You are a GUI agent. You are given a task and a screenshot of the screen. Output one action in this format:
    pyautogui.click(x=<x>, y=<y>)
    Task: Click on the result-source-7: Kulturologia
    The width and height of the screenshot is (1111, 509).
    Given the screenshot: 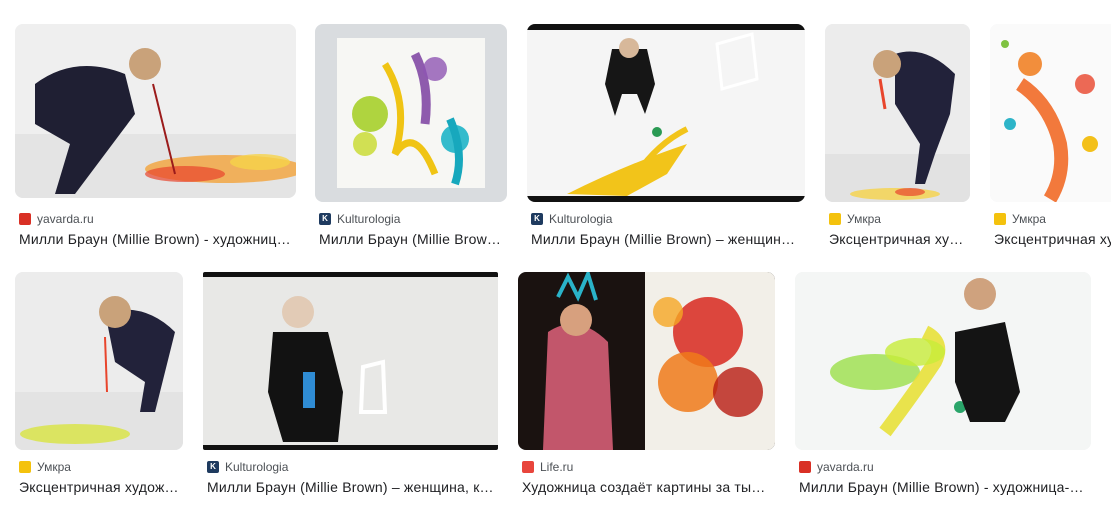 What is the action you would take?
    pyautogui.click(x=257, y=467)
    